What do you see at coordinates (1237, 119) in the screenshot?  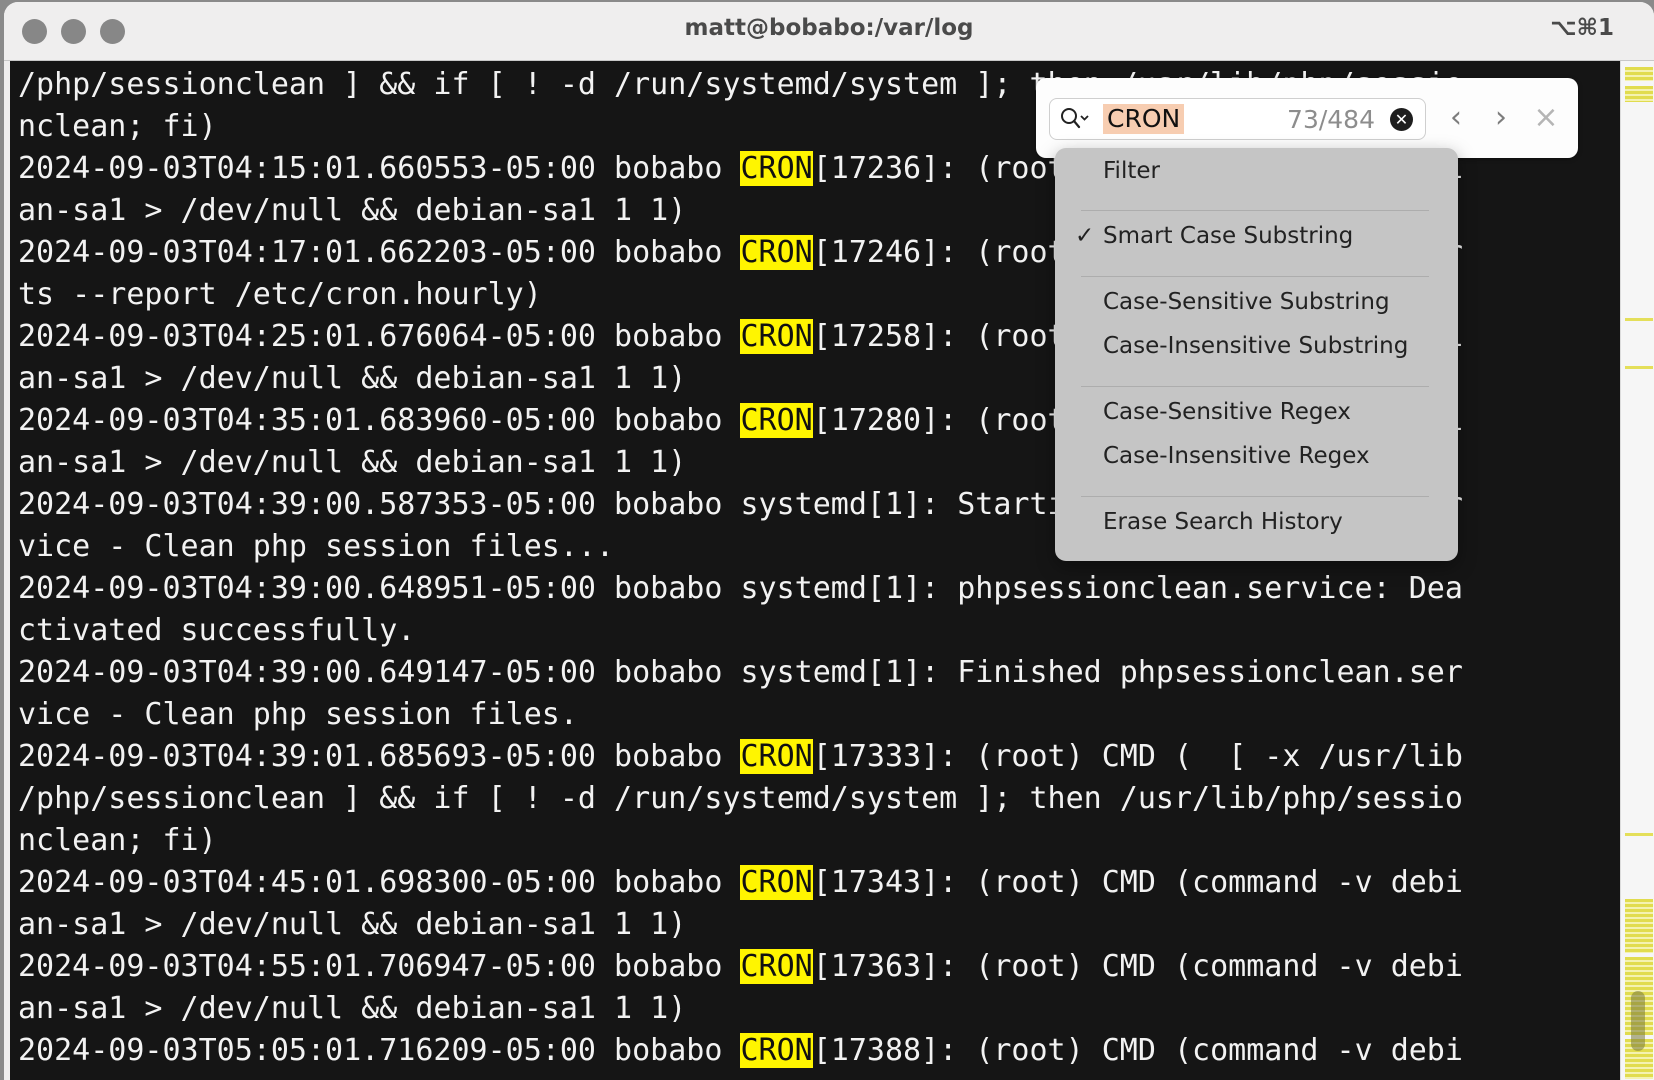 I see `find-input: CRON 73/484 ✕` at bounding box center [1237, 119].